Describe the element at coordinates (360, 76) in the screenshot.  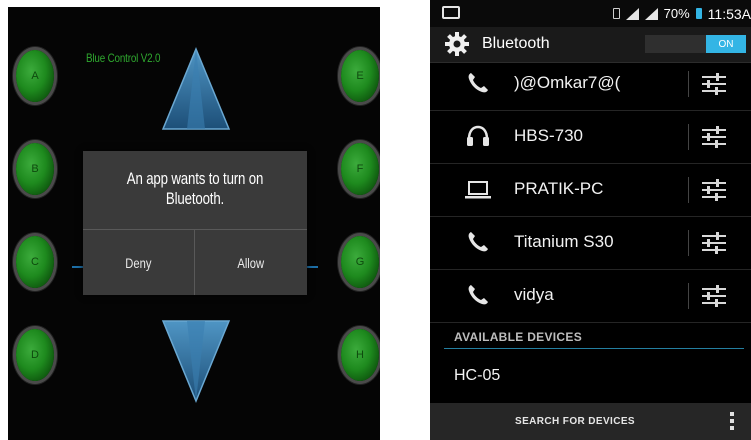
I see `control-button-e: E` at that location.